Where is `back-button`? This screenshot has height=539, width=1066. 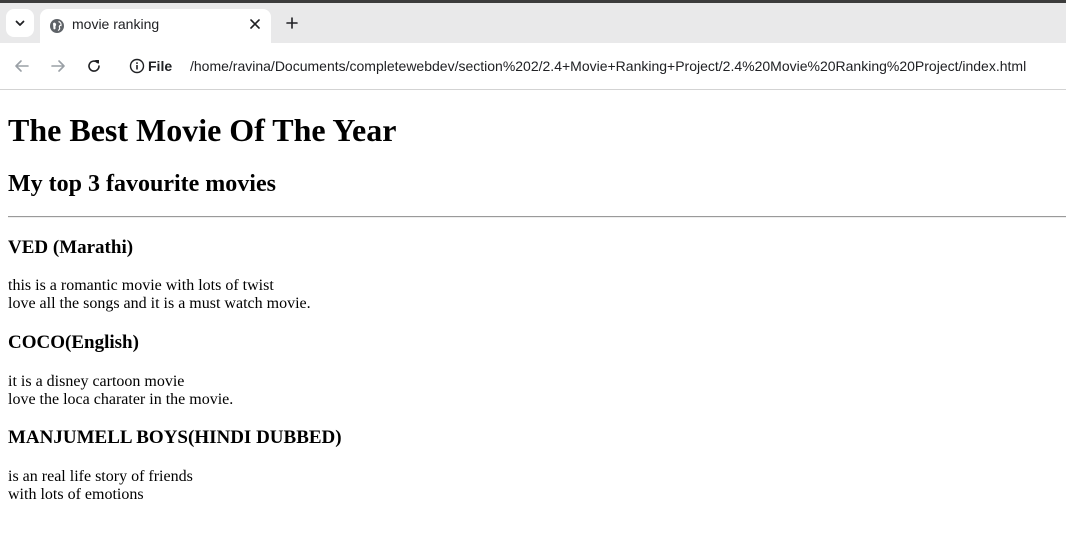 back-button is located at coordinates (22, 66).